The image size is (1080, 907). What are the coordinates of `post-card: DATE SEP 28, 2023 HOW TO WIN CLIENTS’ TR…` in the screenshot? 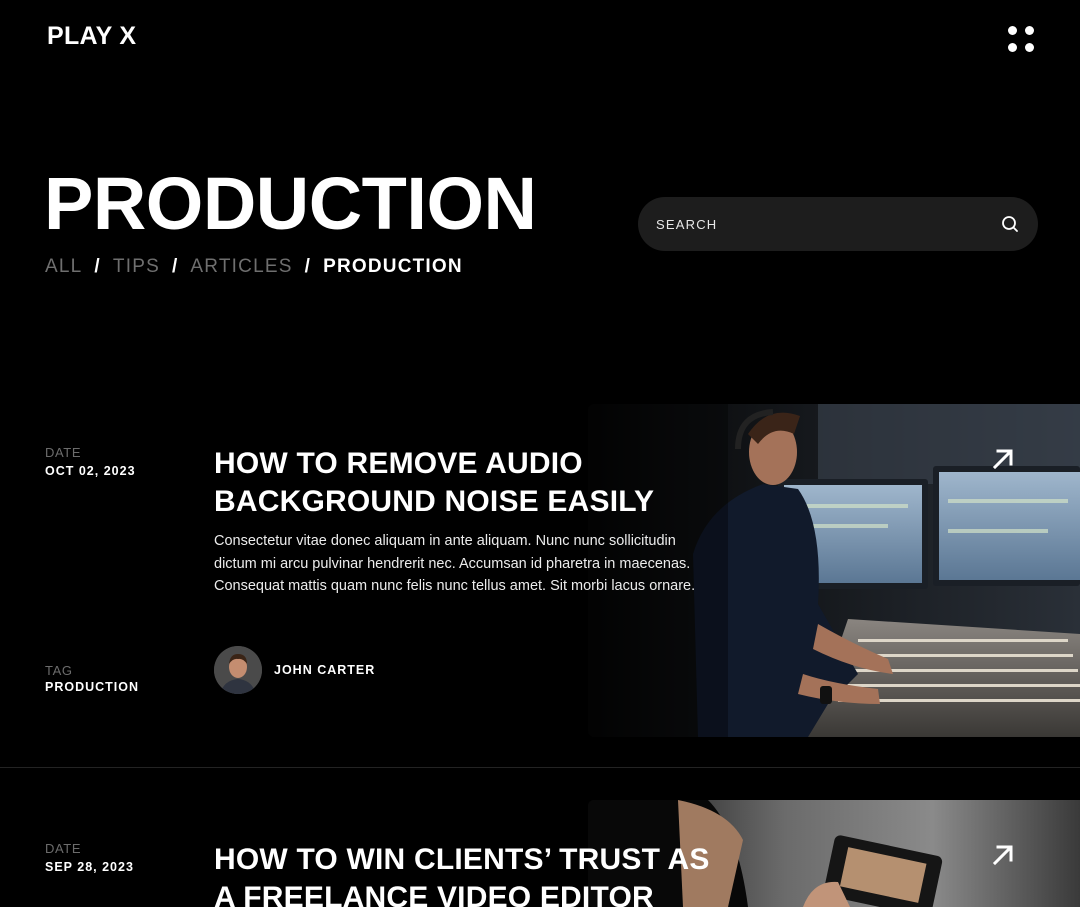 It's located at (540, 853).